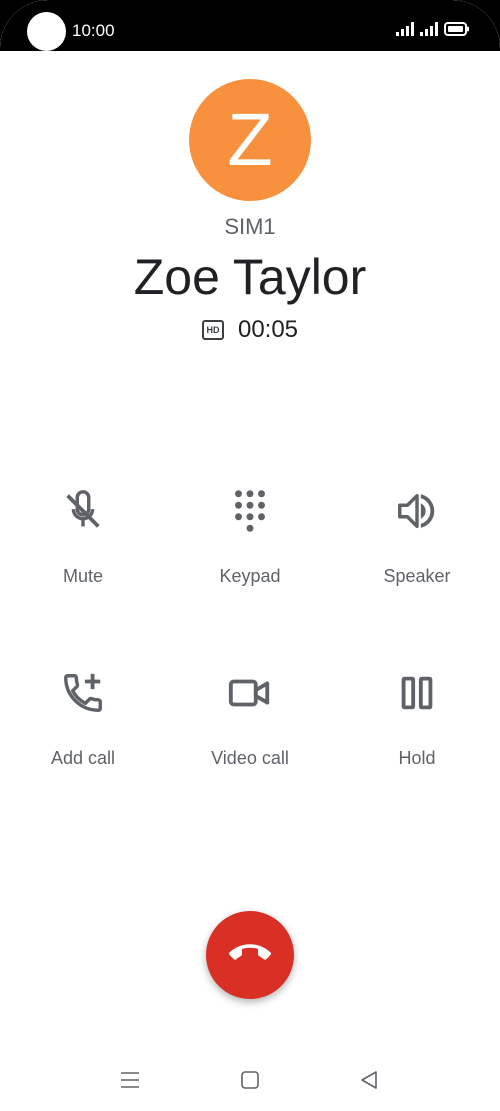 The height and width of the screenshot is (1111, 500). I want to click on status-icons, so click(433, 31).